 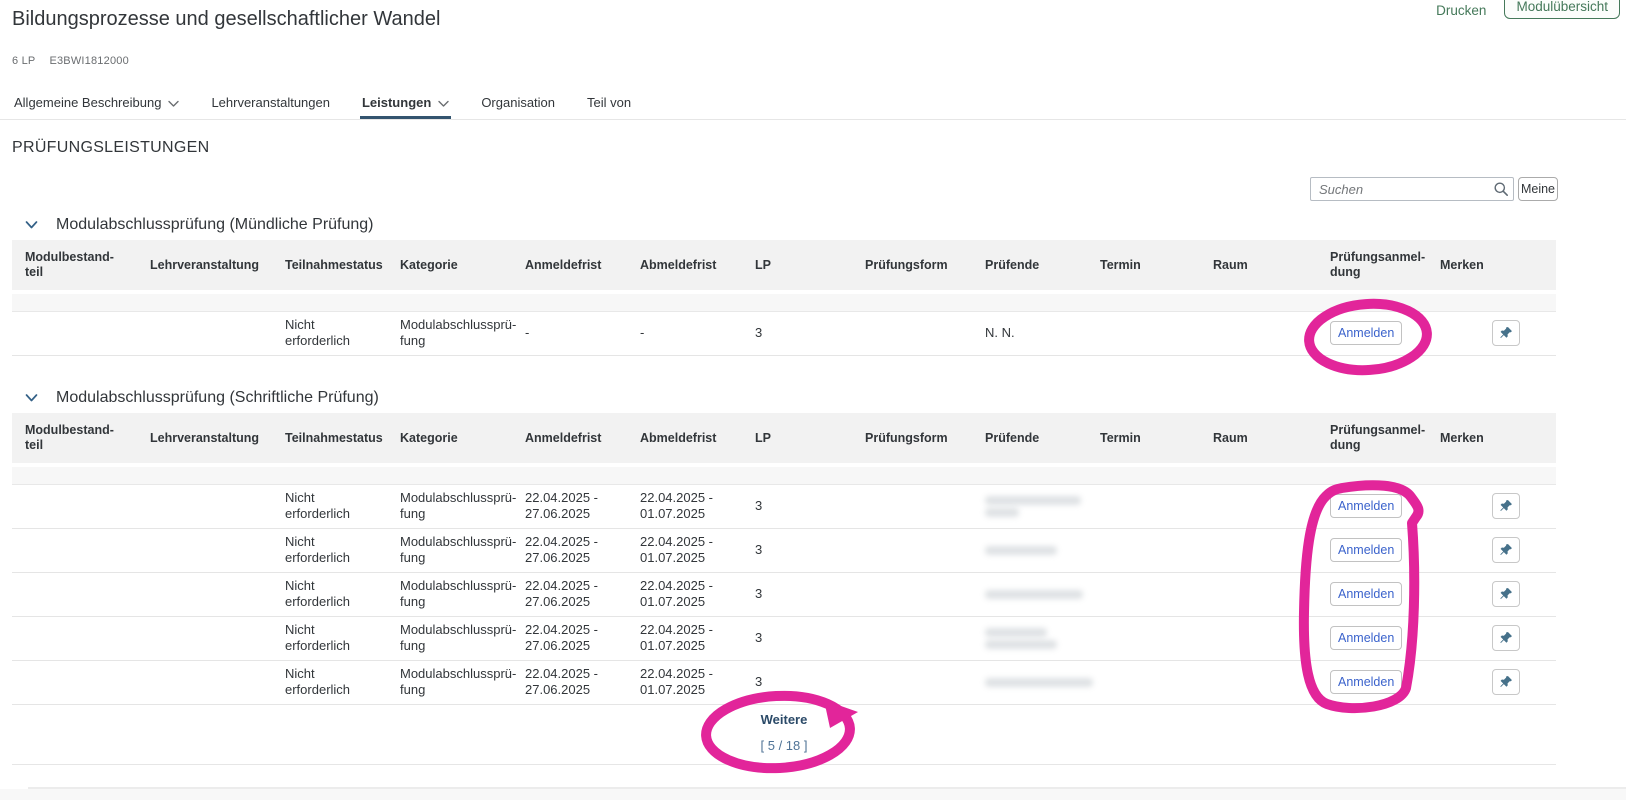 I want to click on search-input, so click(x=1406, y=189).